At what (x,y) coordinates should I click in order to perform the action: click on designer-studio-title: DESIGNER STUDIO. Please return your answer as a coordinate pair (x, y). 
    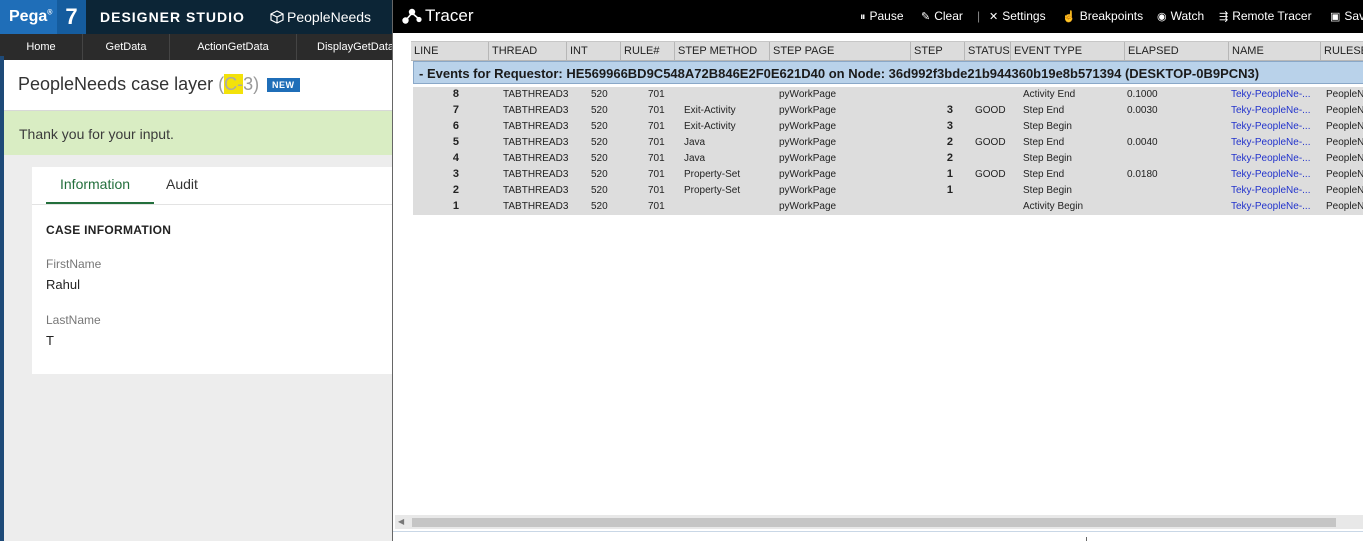
    Looking at the image, I should click on (172, 17).